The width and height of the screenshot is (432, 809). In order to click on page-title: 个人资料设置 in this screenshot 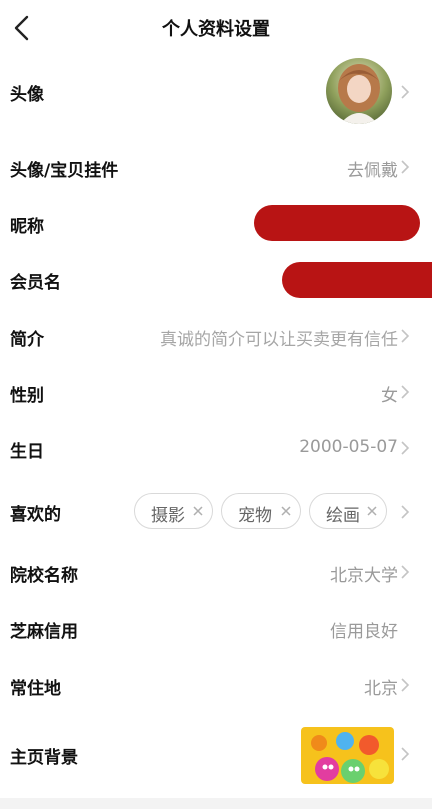, I will do `click(216, 29)`.